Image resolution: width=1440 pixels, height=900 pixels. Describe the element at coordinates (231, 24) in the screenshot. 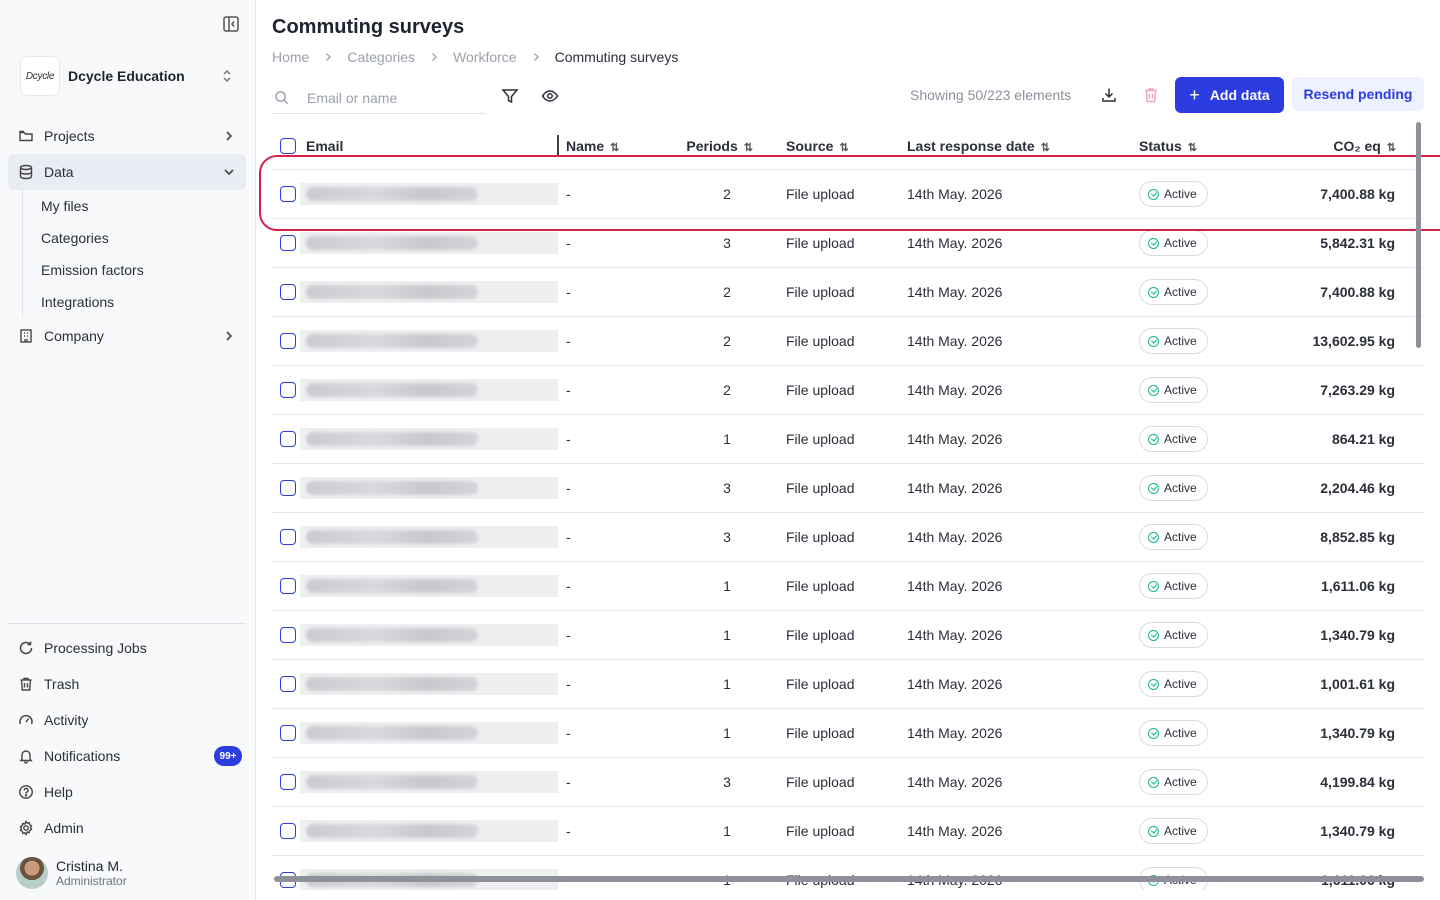

I see `sidebar-collapse-icon` at that location.